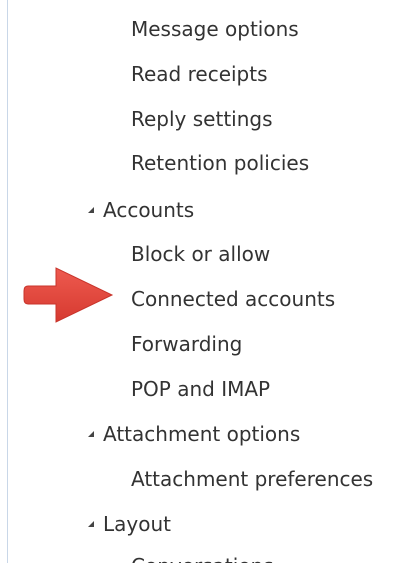  Describe the element at coordinates (68, 295) in the screenshot. I see `red-arrow-icon` at that location.